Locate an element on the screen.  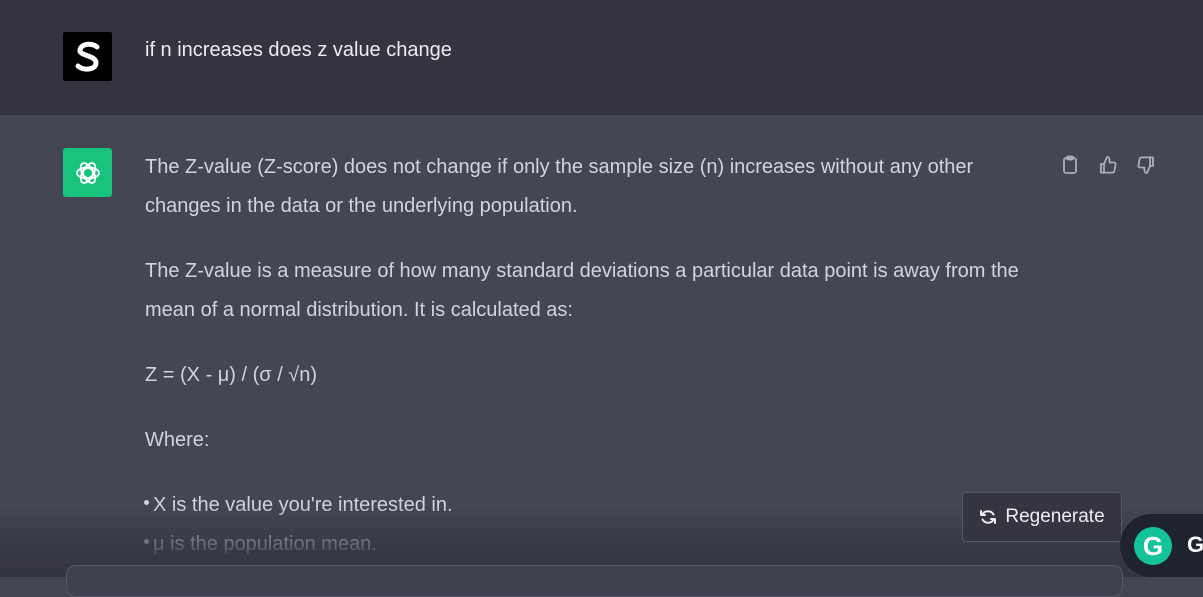
thumbs-down-icon is located at coordinates (1145, 165).